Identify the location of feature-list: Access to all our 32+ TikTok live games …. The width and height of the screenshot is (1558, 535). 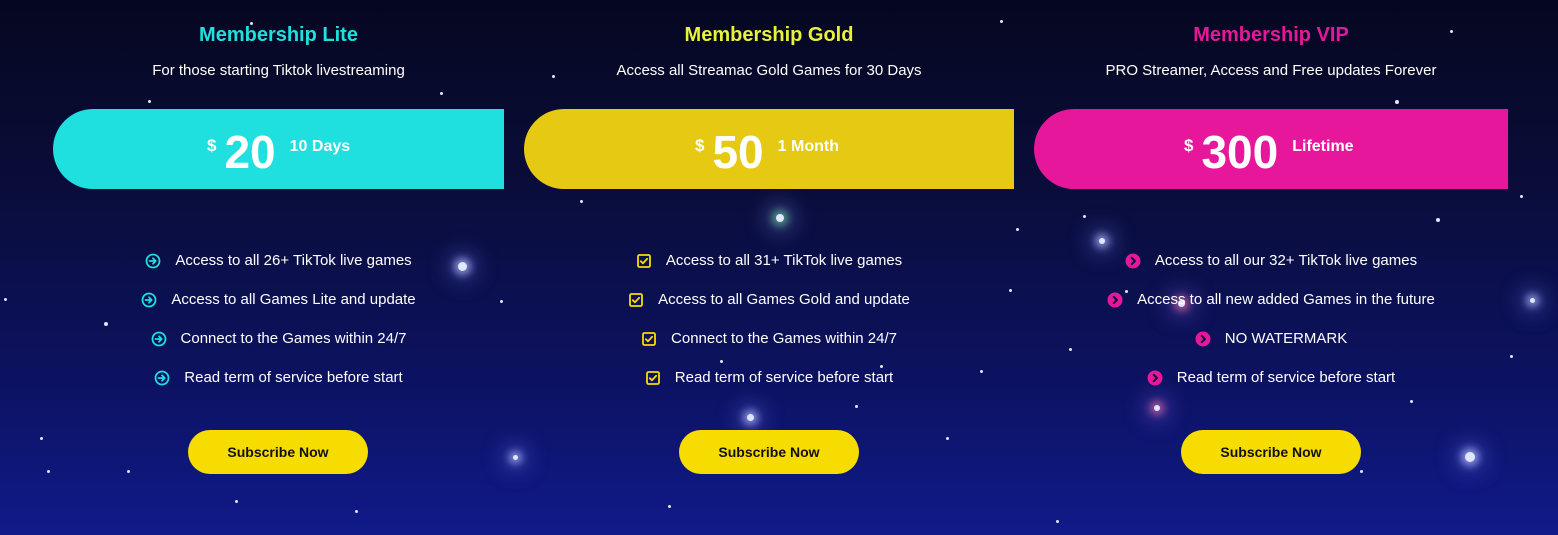
(1271, 319).